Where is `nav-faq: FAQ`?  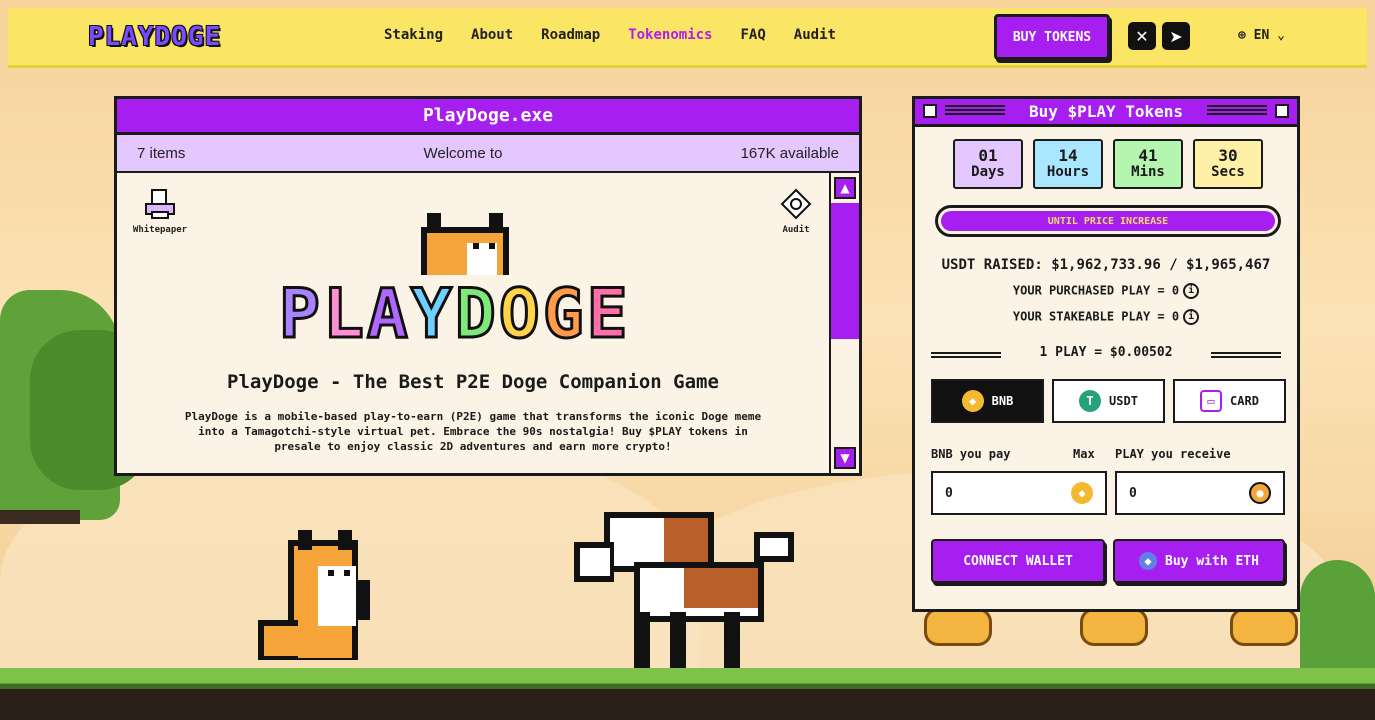 nav-faq: FAQ is located at coordinates (752, 35).